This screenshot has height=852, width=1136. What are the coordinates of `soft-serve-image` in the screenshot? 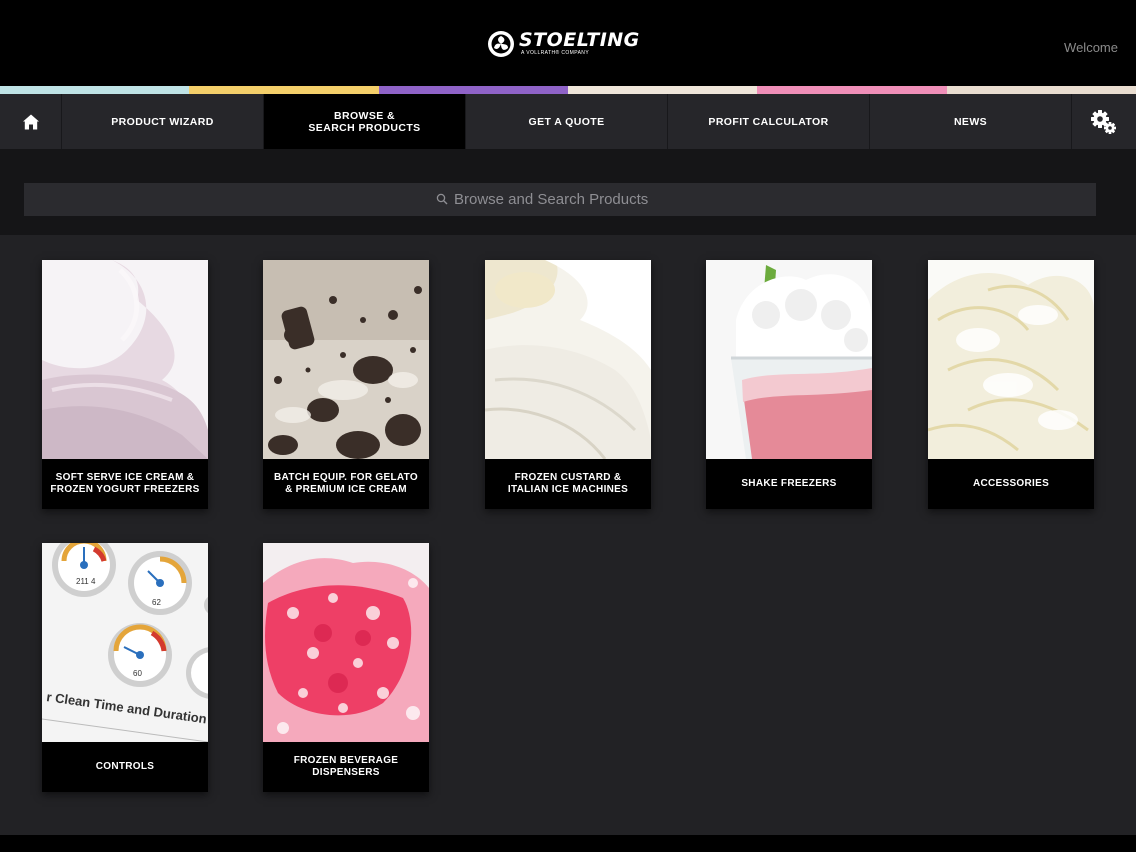 It's located at (125, 359).